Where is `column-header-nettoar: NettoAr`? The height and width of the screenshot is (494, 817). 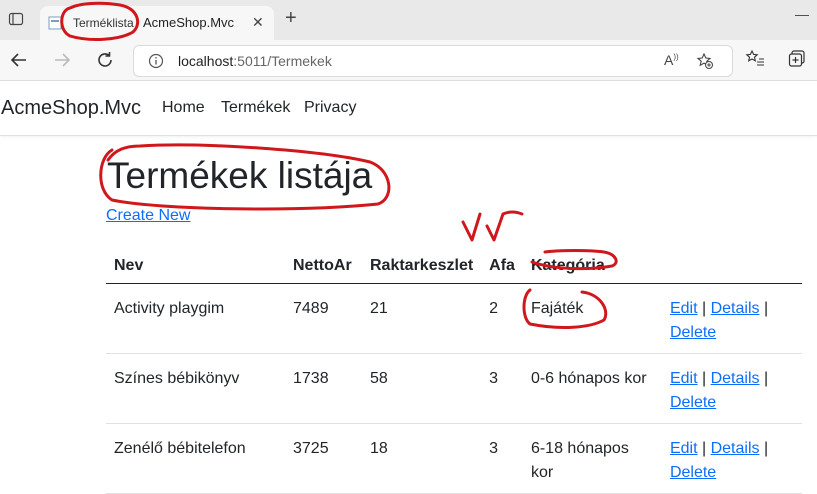
column-header-nettoar: NettoAr is located at coordinates (323, 266).